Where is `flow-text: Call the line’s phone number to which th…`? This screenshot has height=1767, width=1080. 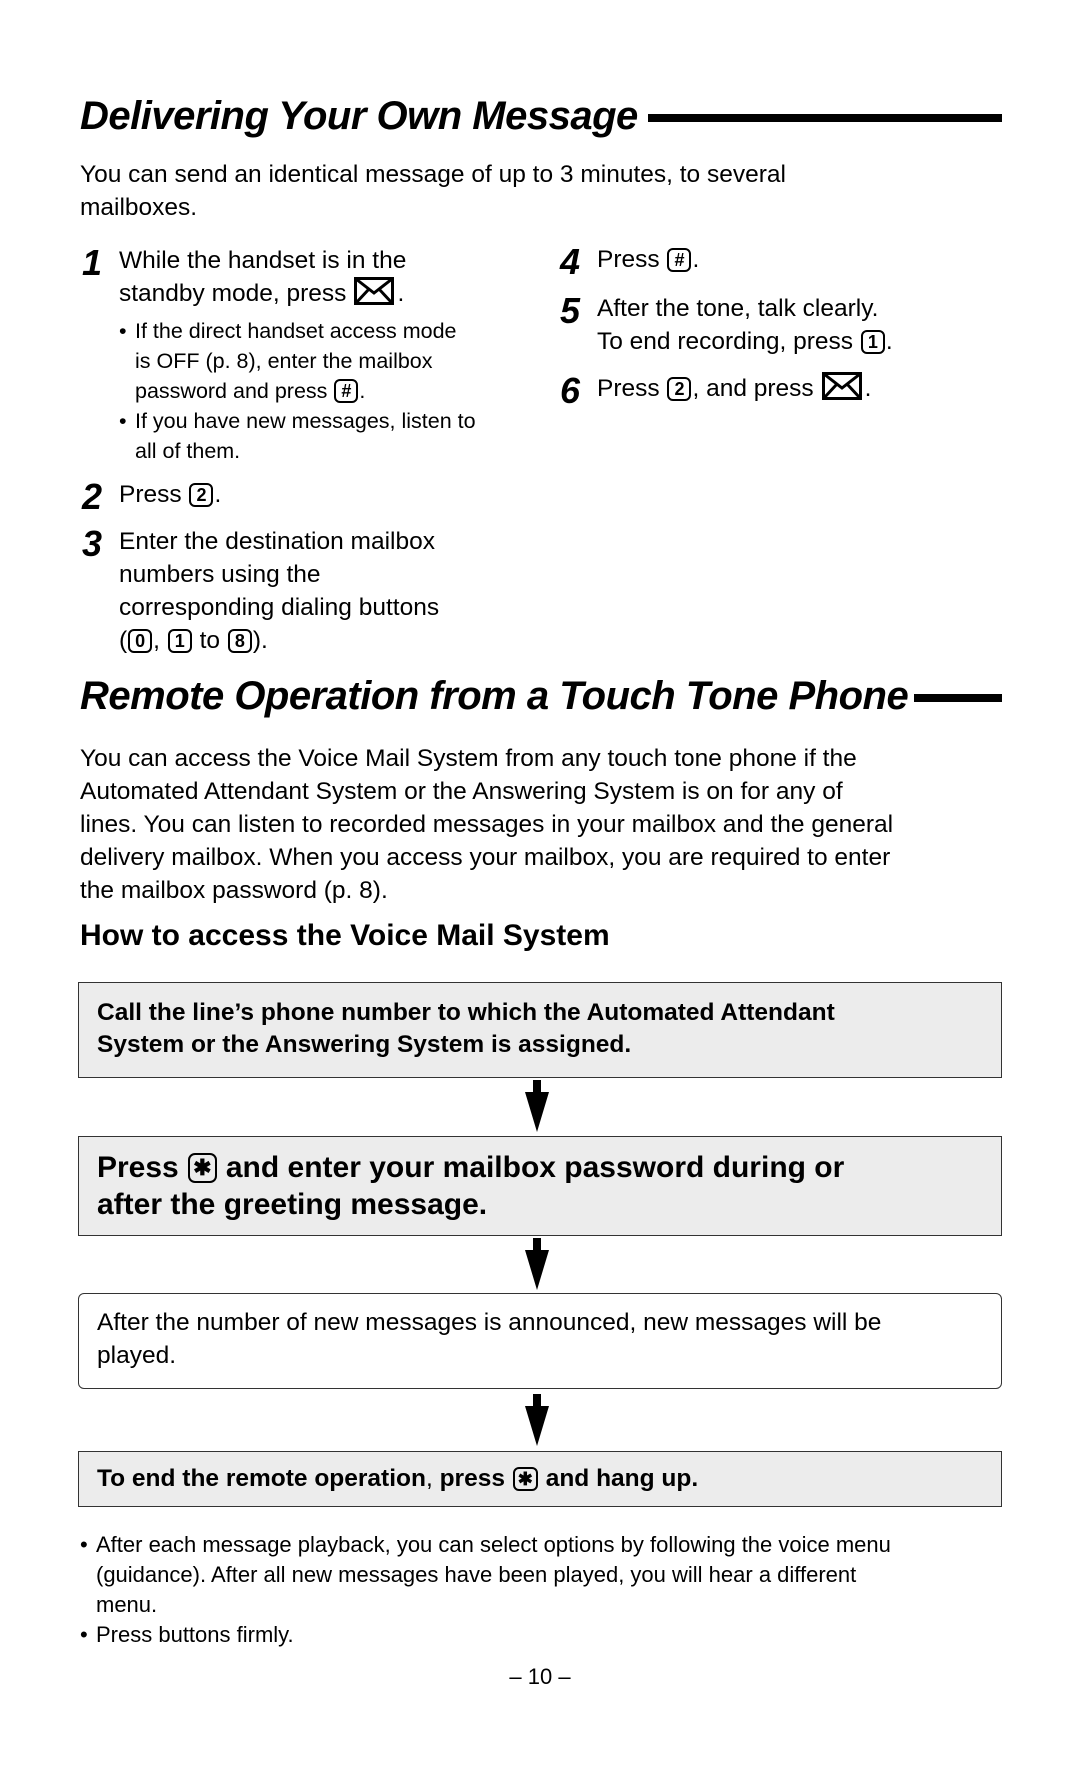
flow-text: Call the line’s phone number to which th… is located at coordinates (466, 1012).